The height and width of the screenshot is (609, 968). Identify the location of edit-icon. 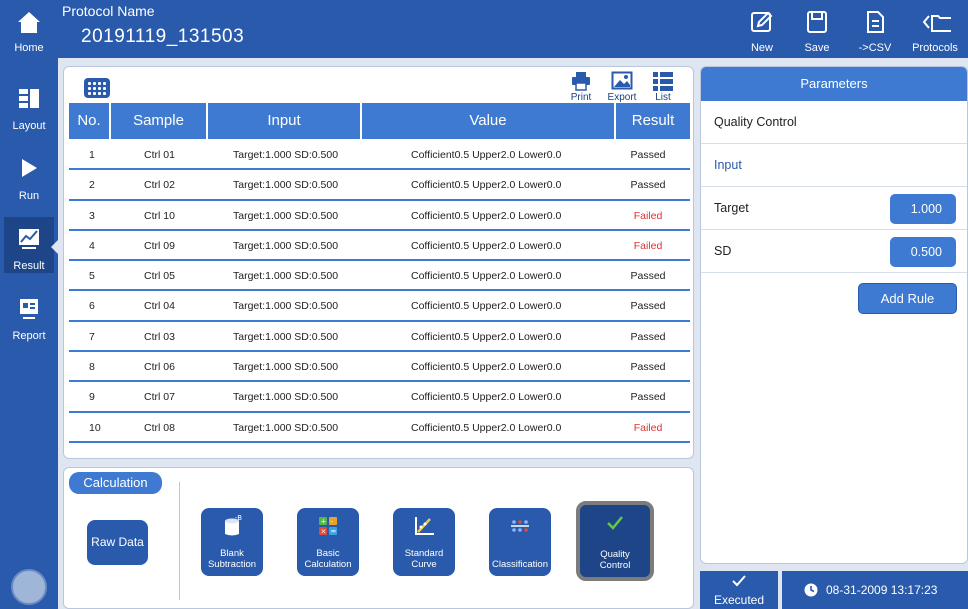
(762, 21).